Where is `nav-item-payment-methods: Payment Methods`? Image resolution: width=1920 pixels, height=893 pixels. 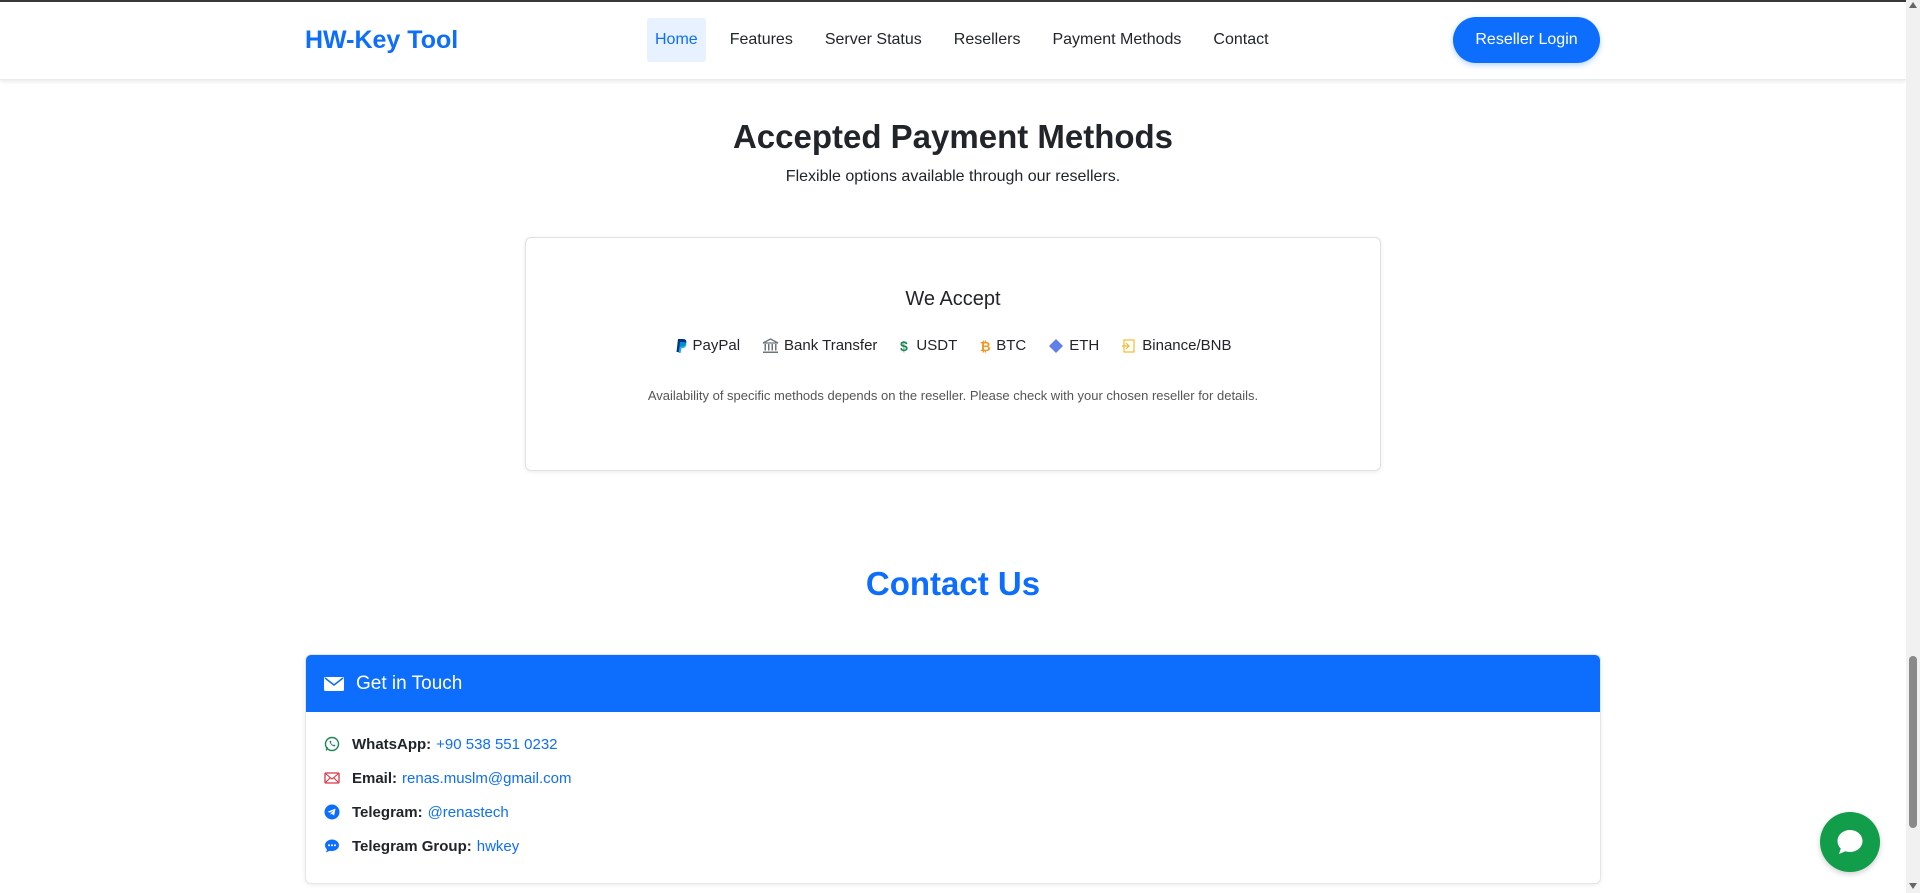
nav-item-payment-methods: Payment Methods is located at coordinates (1116, 40).